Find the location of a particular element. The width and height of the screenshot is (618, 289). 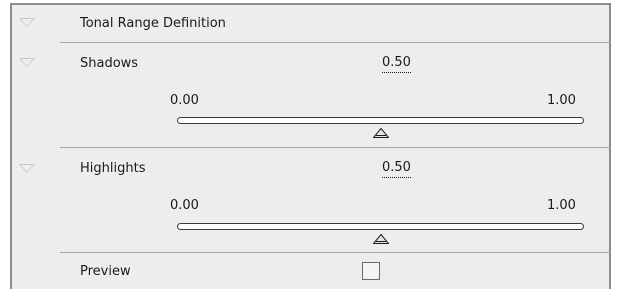

highlights-value: 0.50 is located at coordinates (396, 169).